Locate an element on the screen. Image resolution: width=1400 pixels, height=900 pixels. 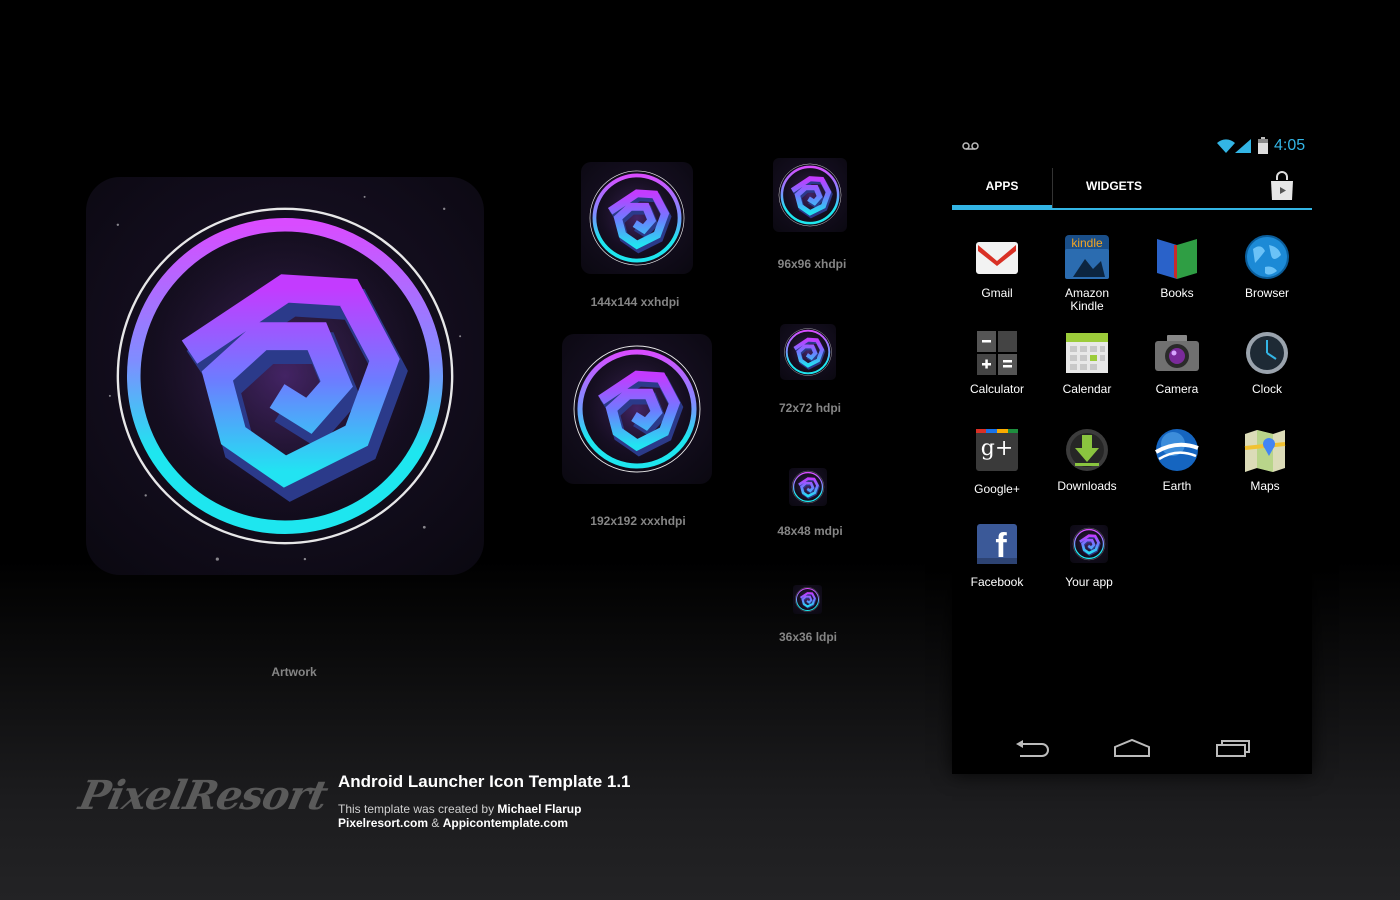
recent-apps-button-icon is located at coordinates (1233, 748).